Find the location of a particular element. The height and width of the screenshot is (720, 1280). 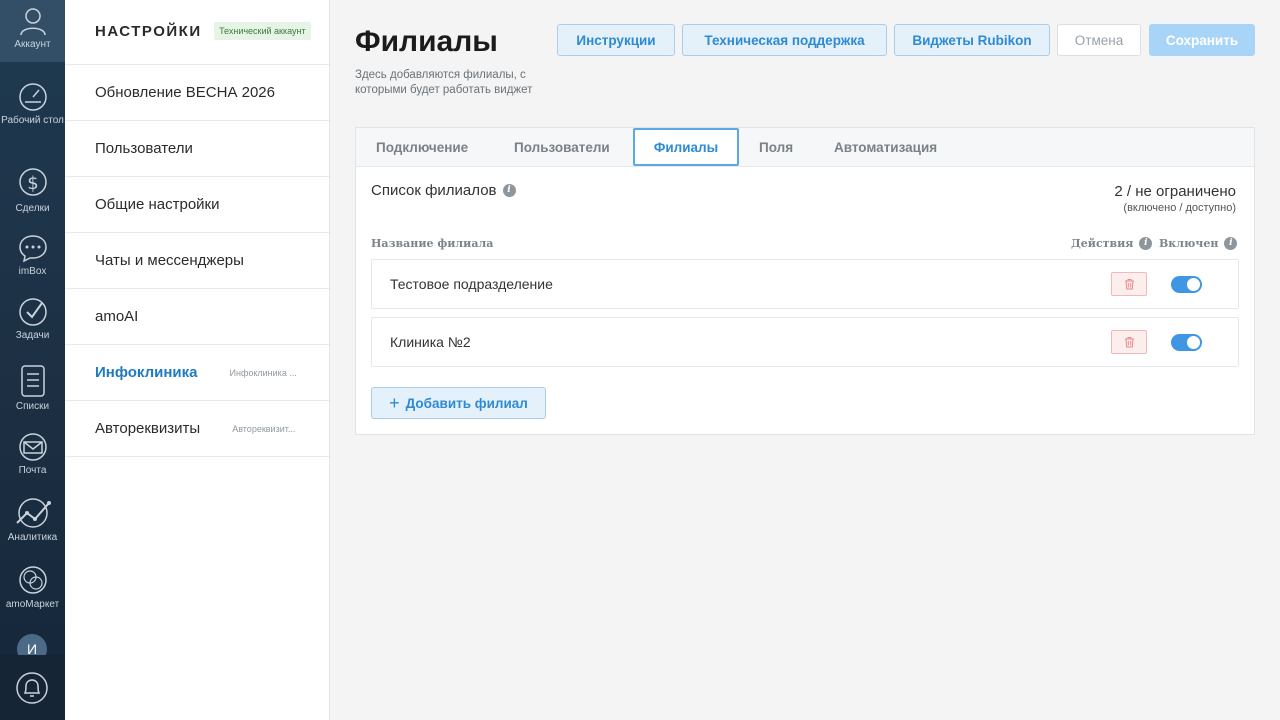

table-row: Тестовое подразделение is located at coordinates (805, 284).